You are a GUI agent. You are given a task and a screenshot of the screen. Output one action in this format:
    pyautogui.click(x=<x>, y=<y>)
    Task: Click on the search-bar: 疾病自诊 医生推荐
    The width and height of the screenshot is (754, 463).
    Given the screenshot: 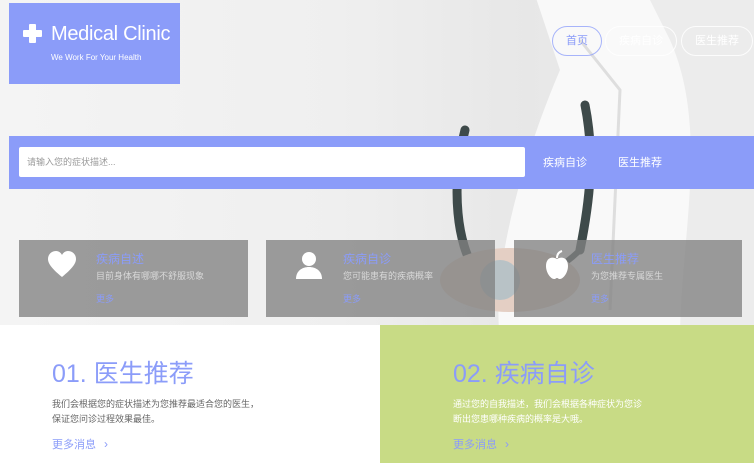 What is the action you would take?
    pyautogui.click(x=381, y=162)
    